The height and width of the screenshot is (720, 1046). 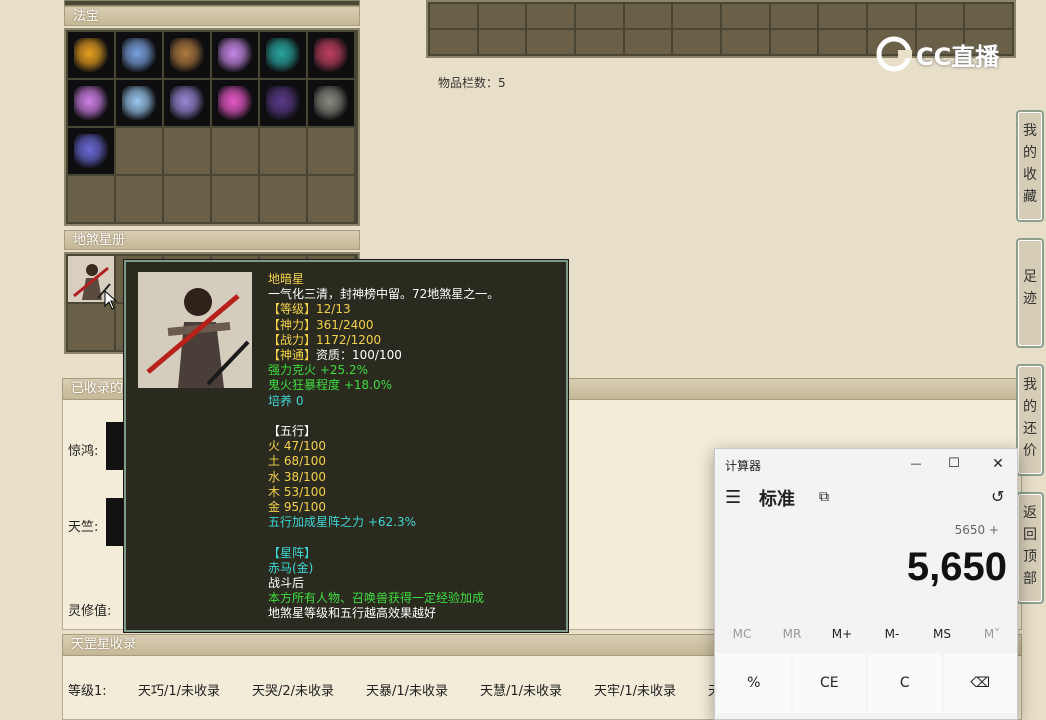 I want to click on percent-key: %, so click(x=754, y=683).